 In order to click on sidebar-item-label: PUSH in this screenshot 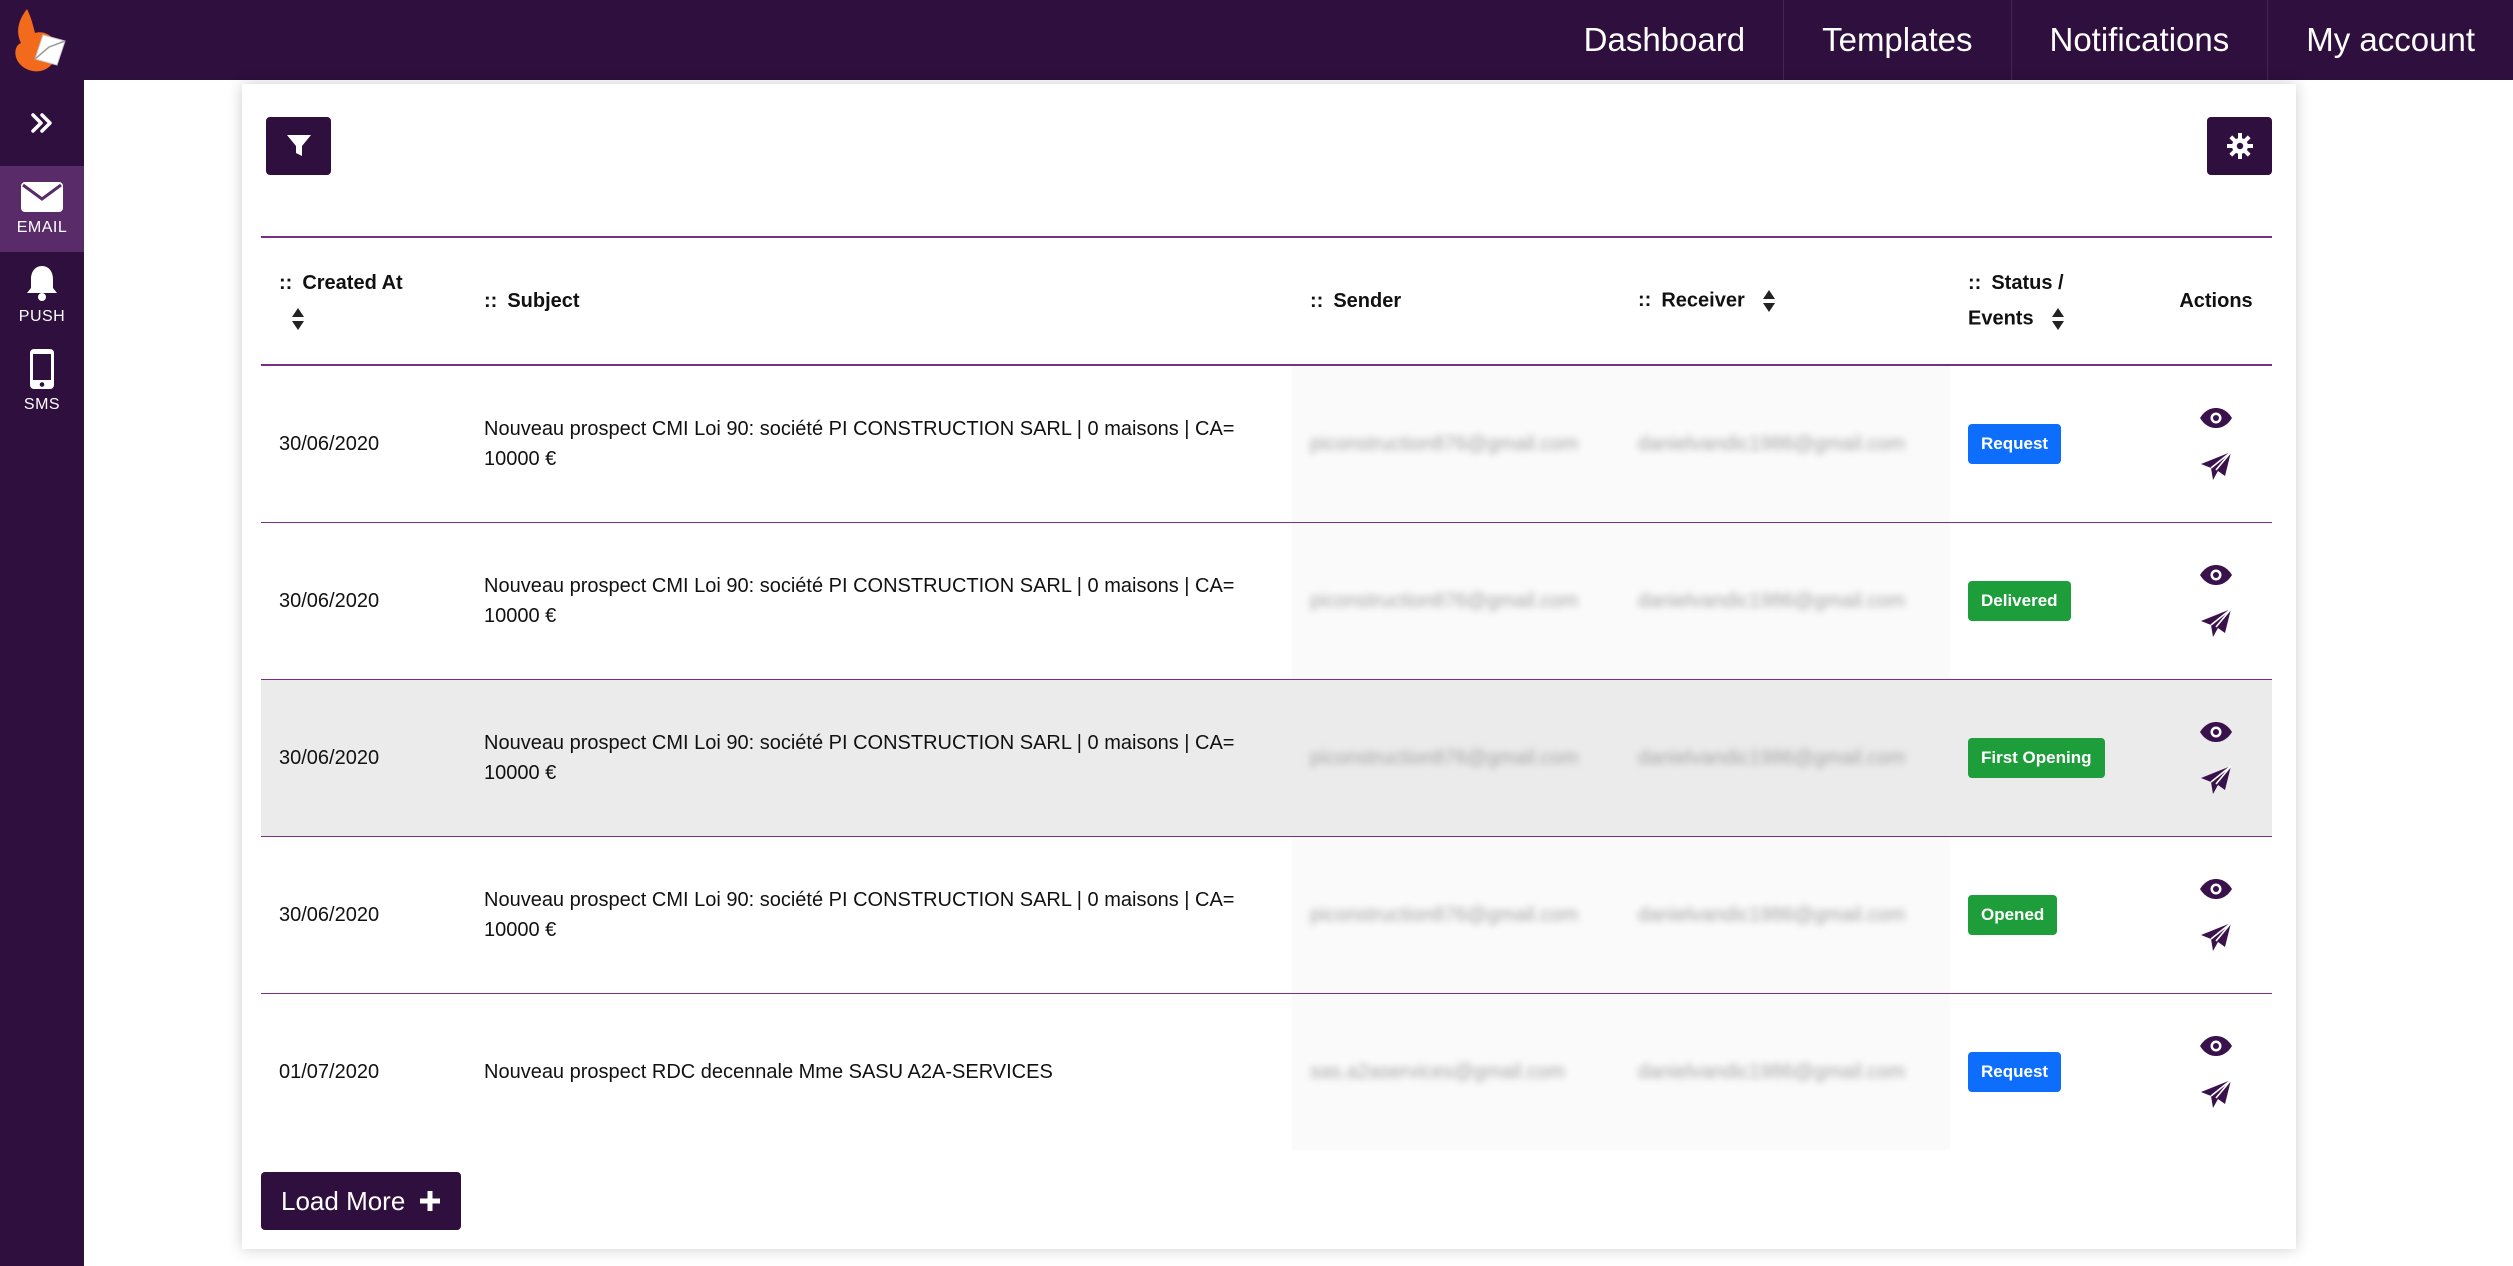, I will do `click(42, 316)`.